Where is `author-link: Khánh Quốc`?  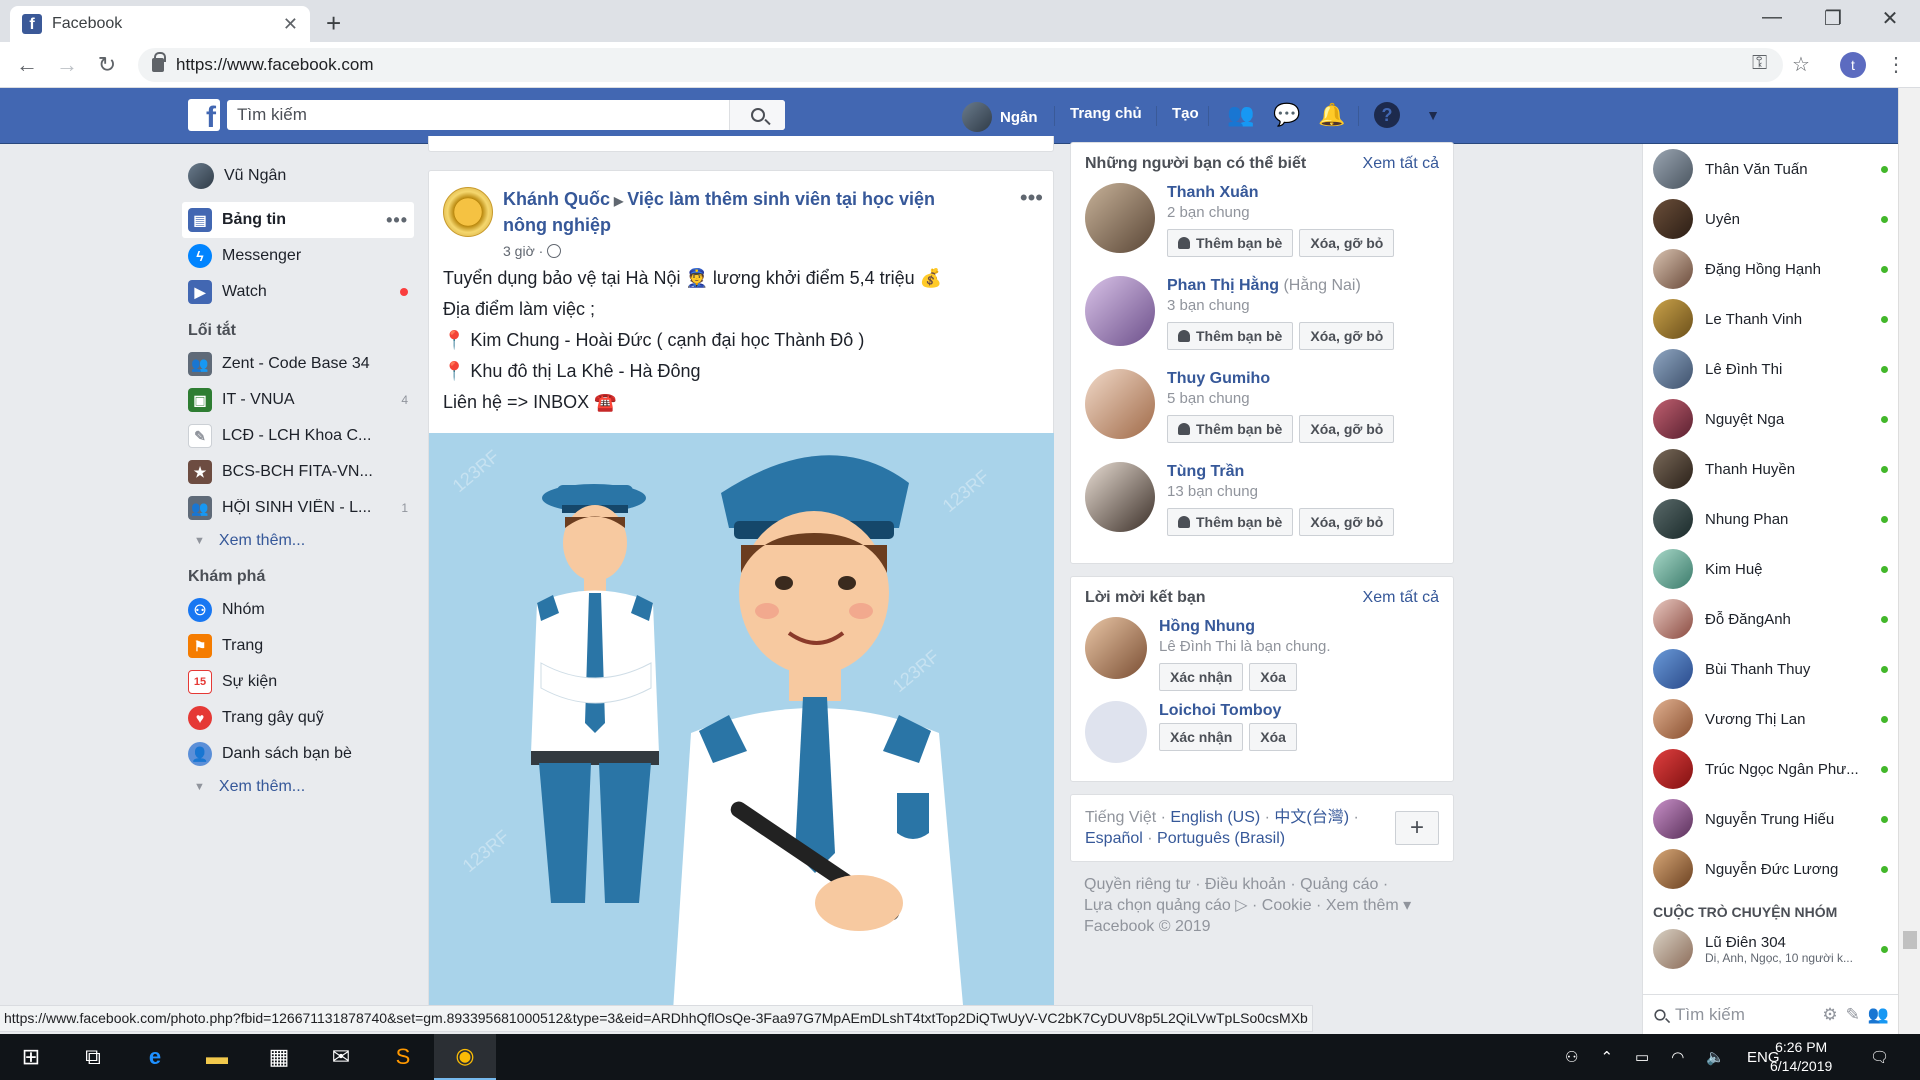
author-link: Khánh Quốc is located at coordinates (556, 199).